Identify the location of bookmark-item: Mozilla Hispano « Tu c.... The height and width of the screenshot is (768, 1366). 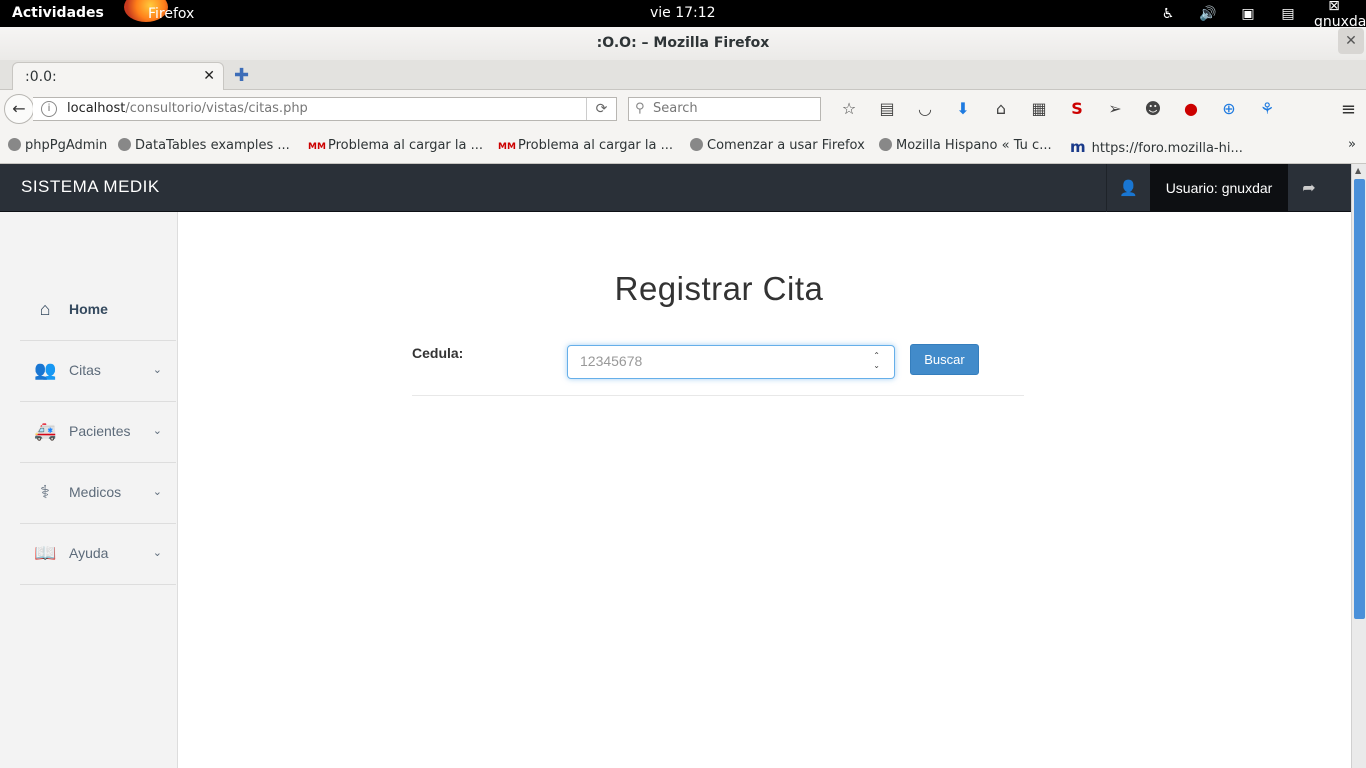
(965, 145).